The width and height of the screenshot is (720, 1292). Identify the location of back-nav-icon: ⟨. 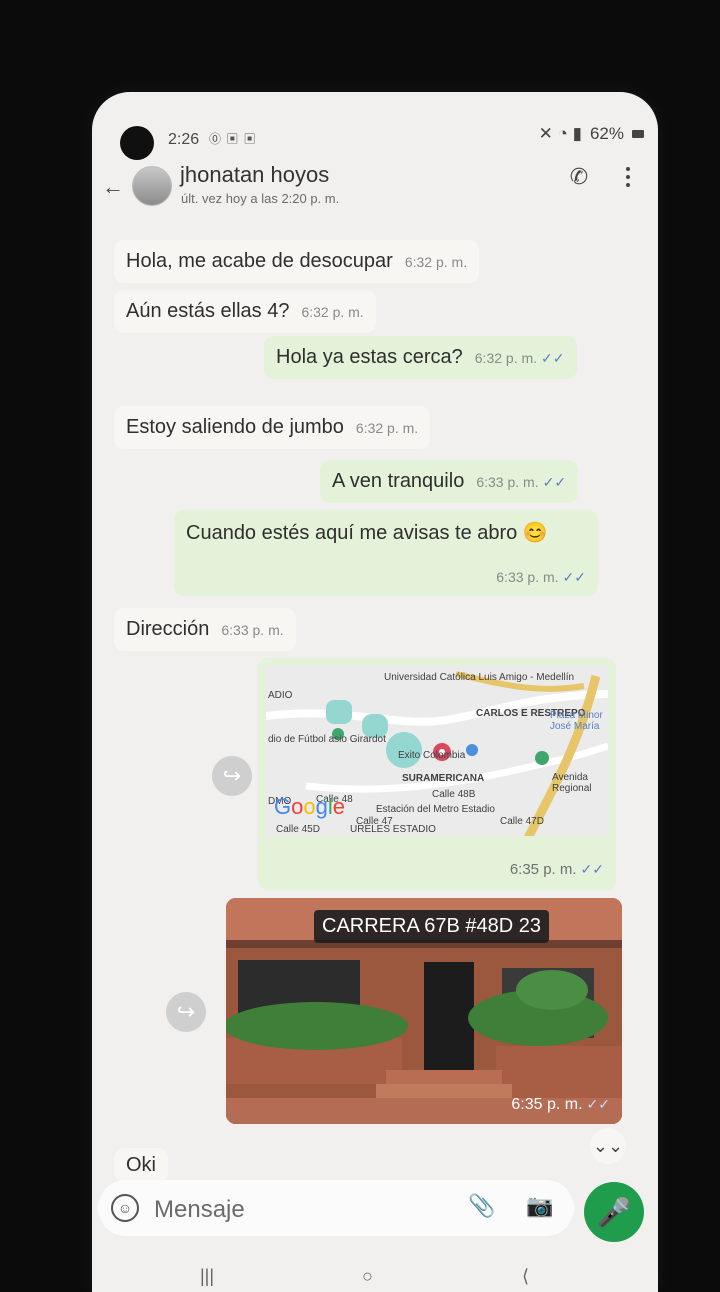
(525, 1276).